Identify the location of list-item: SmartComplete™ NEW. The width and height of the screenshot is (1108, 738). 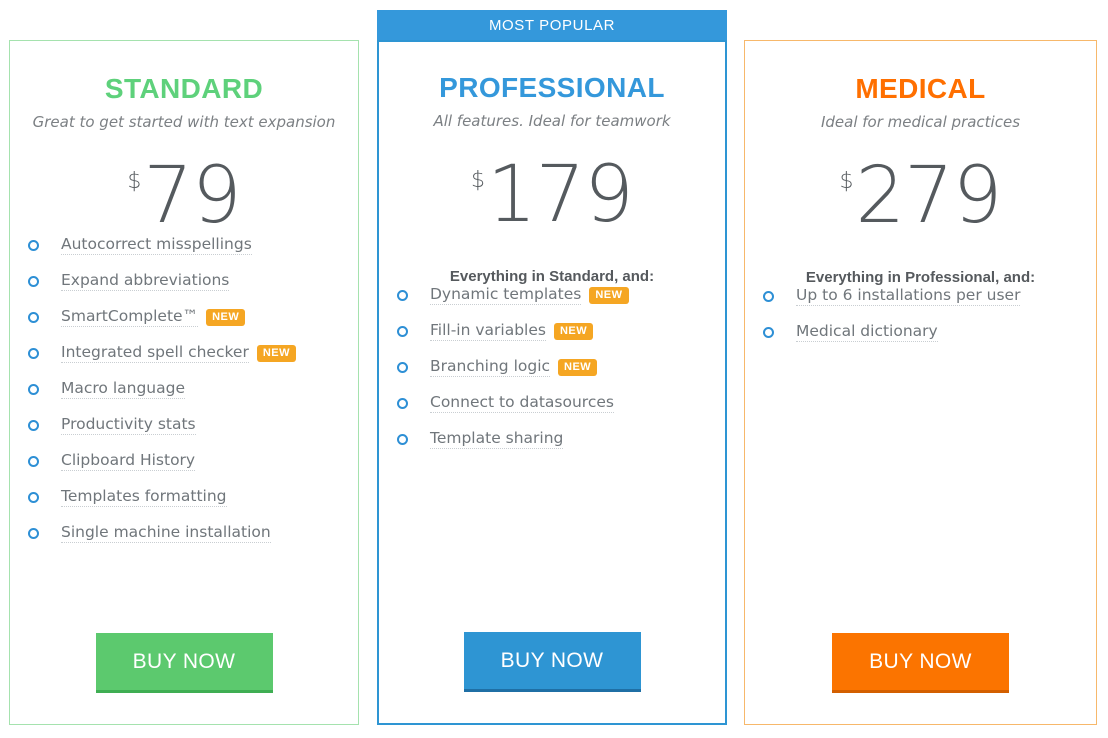
(184, 317).